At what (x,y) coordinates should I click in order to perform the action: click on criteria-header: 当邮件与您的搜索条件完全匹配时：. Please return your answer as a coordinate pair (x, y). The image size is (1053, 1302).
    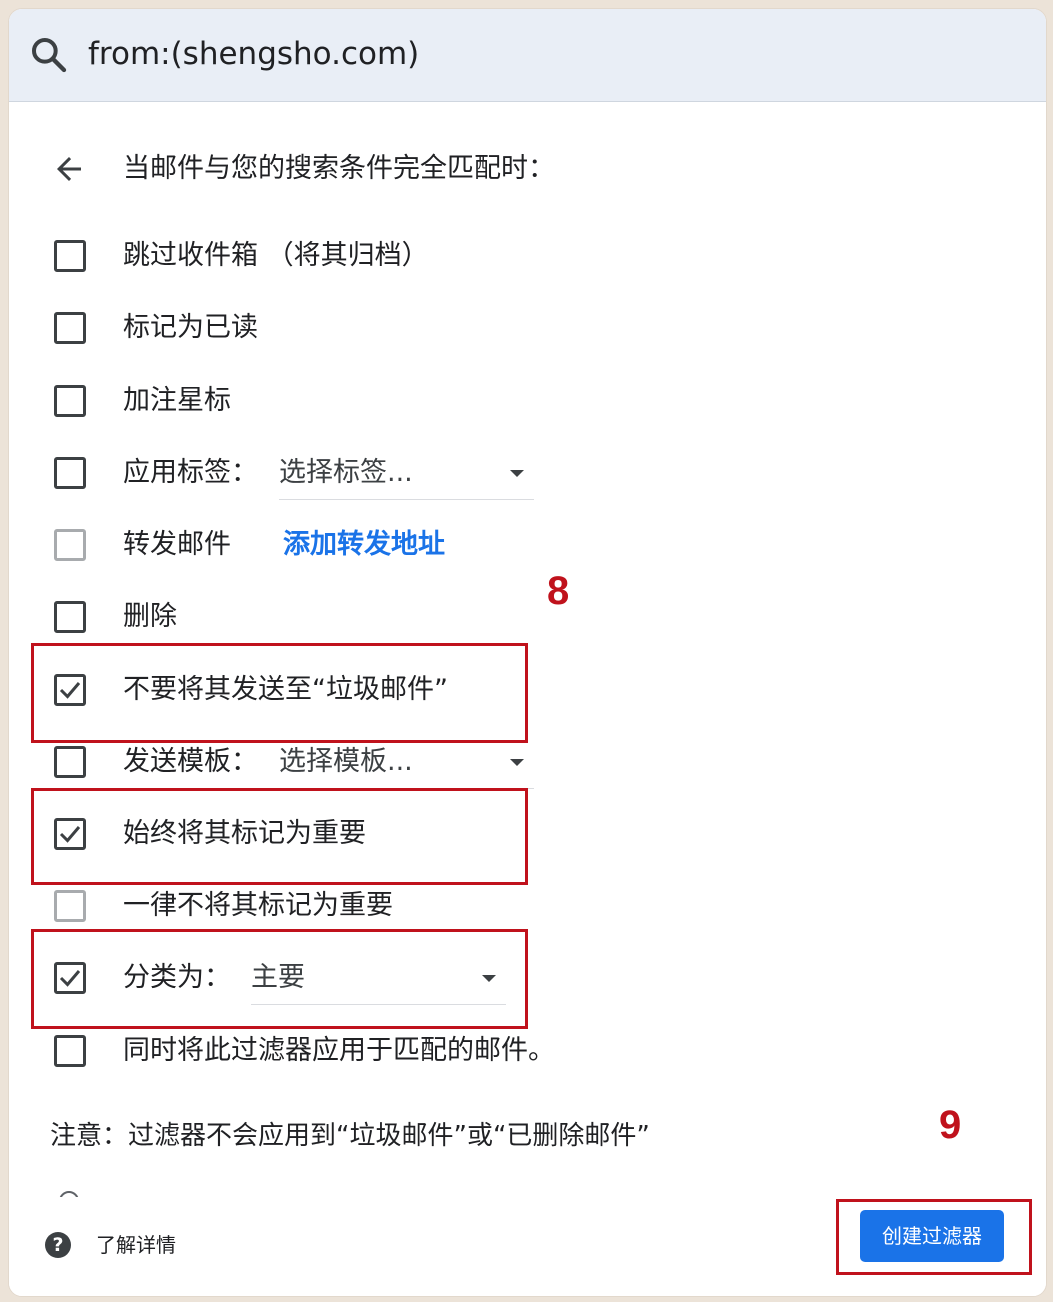
    Looking at the image, I should click on (527, 169).